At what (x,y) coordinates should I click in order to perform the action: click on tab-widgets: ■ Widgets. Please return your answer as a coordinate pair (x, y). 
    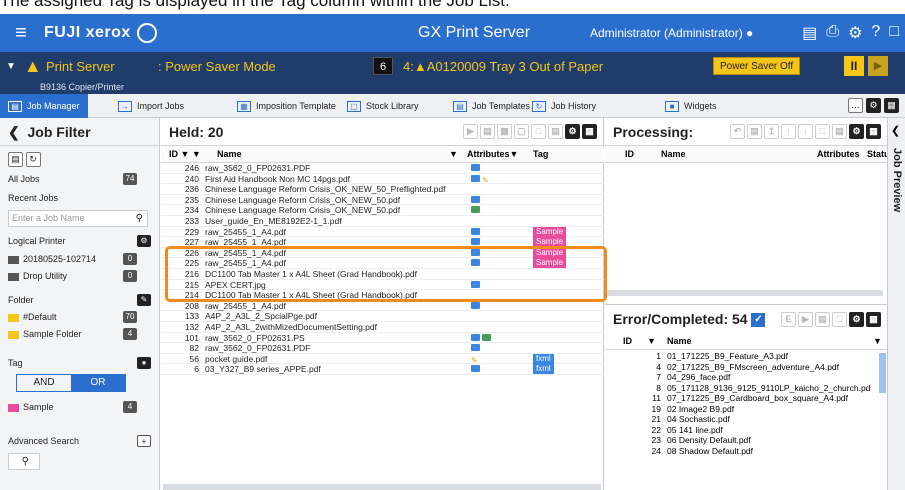
    Looking at the image, I should click on (691, 106).